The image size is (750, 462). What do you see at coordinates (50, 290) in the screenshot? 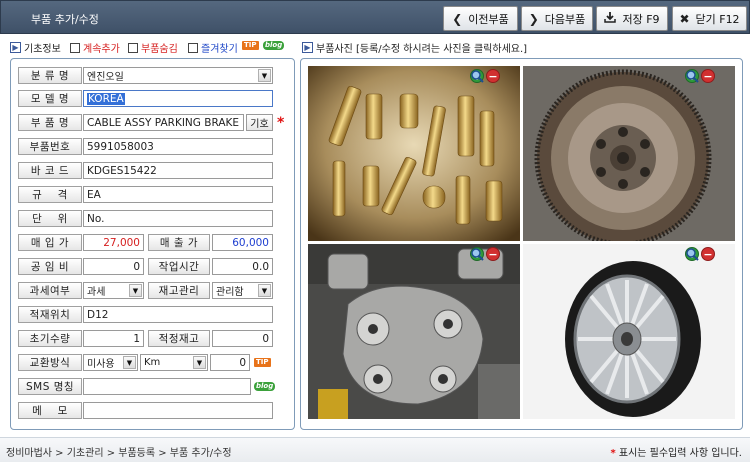
I see `tax-label: 과세여부` at bounding box center [50, 290].